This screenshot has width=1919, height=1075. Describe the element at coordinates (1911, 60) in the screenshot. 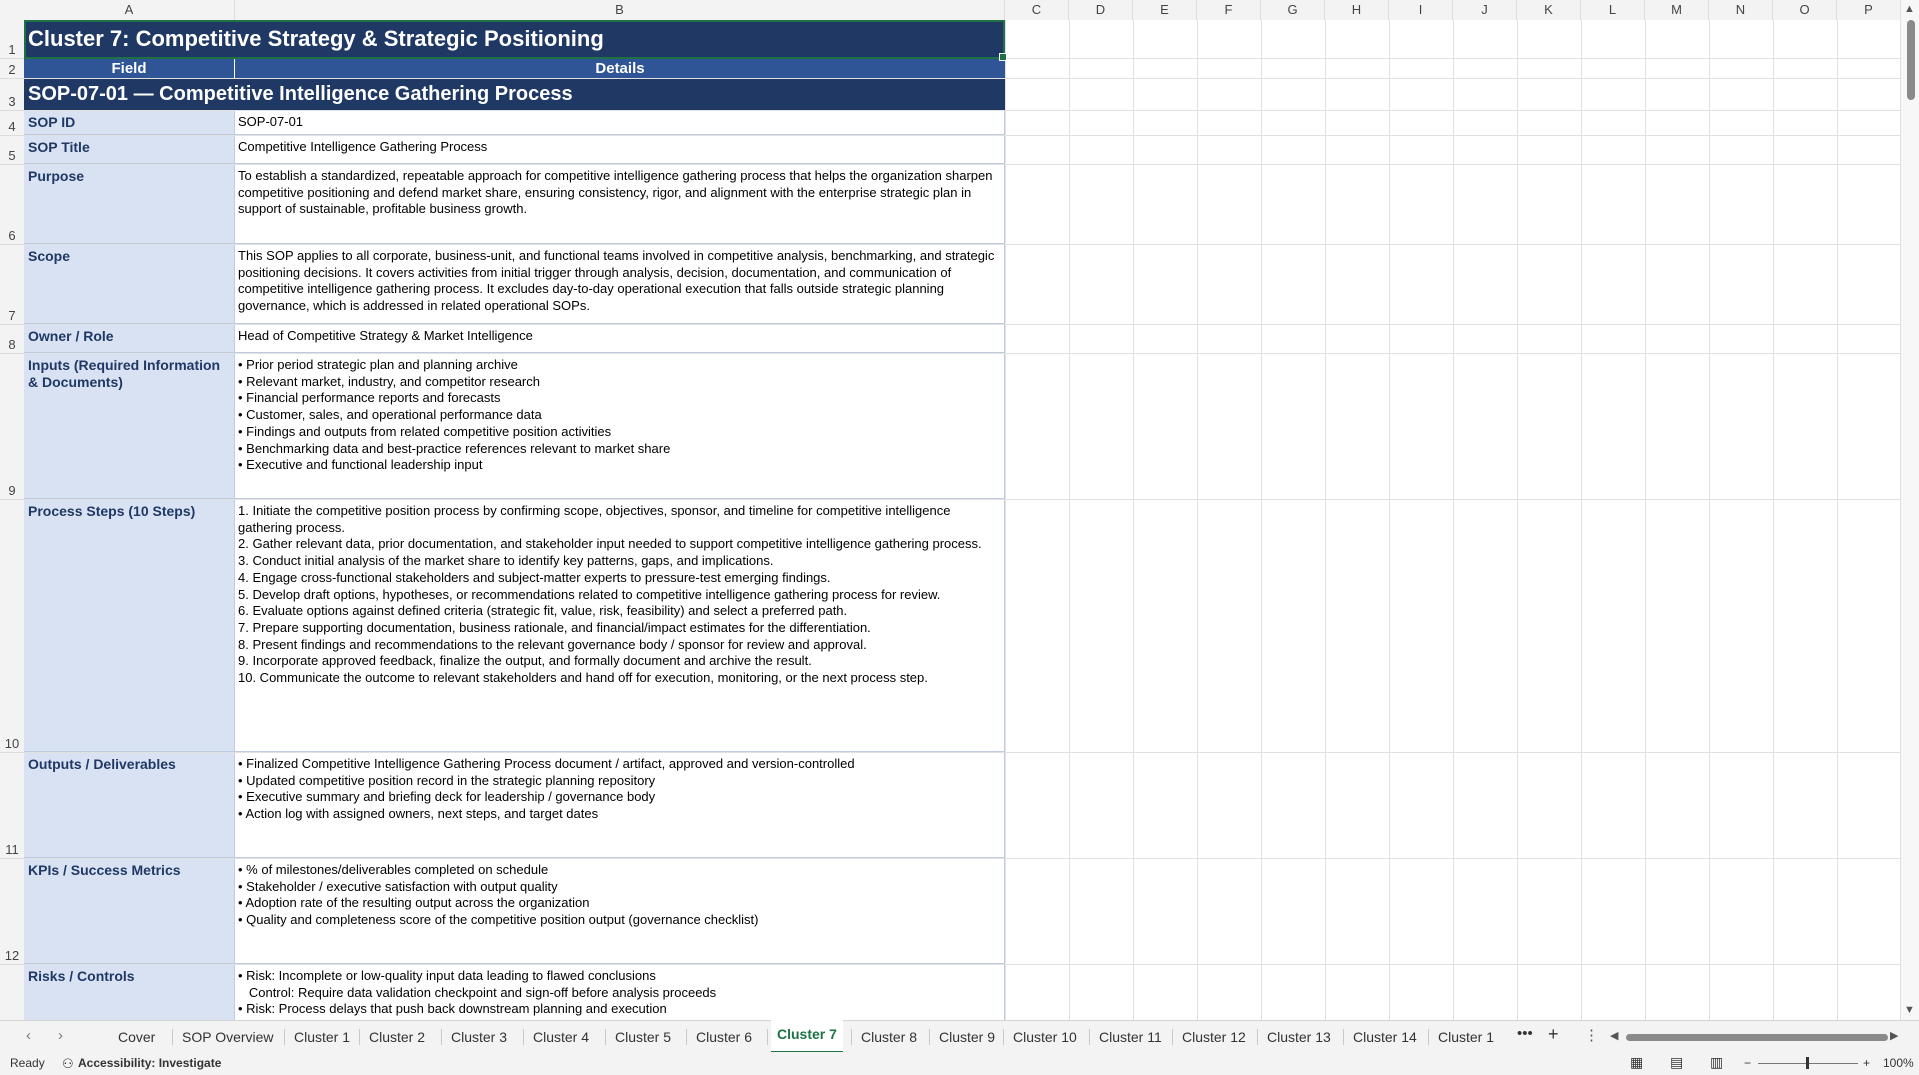

I see `vertical-scroll-thumb` at that location.